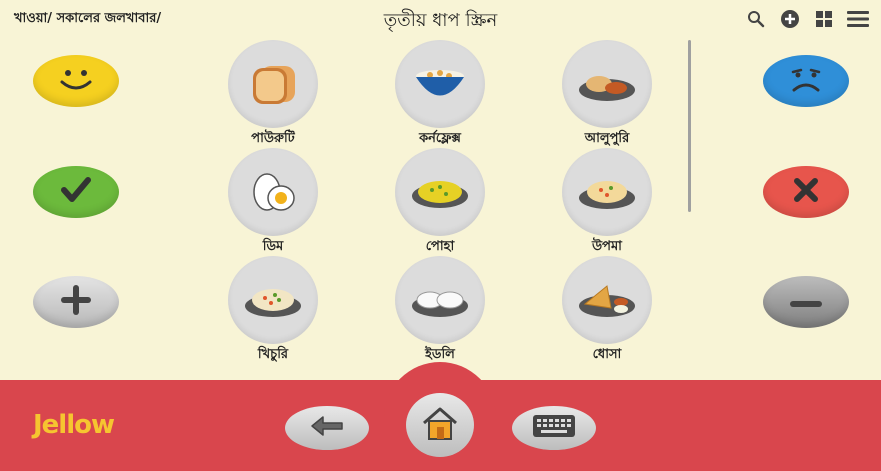 The height and width of the screenshot is (471, 881). What do you see at coordinates (440, 300) in the screenshot?
I see `idli-icon` at bounding box center [440, 300].